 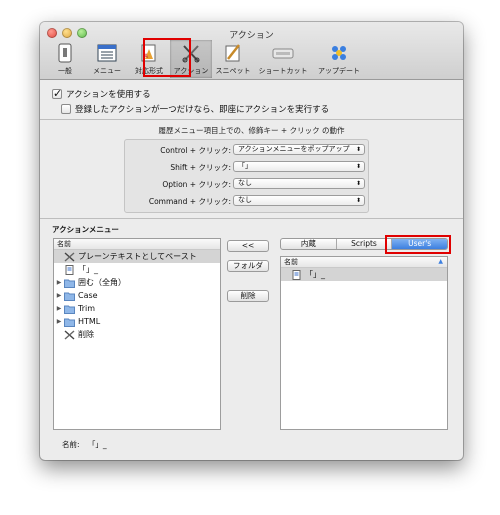 I want to click on control-click-row: Control + クリック: アクションメニューをポップアップ ⬍, so click(x=246, y=150).